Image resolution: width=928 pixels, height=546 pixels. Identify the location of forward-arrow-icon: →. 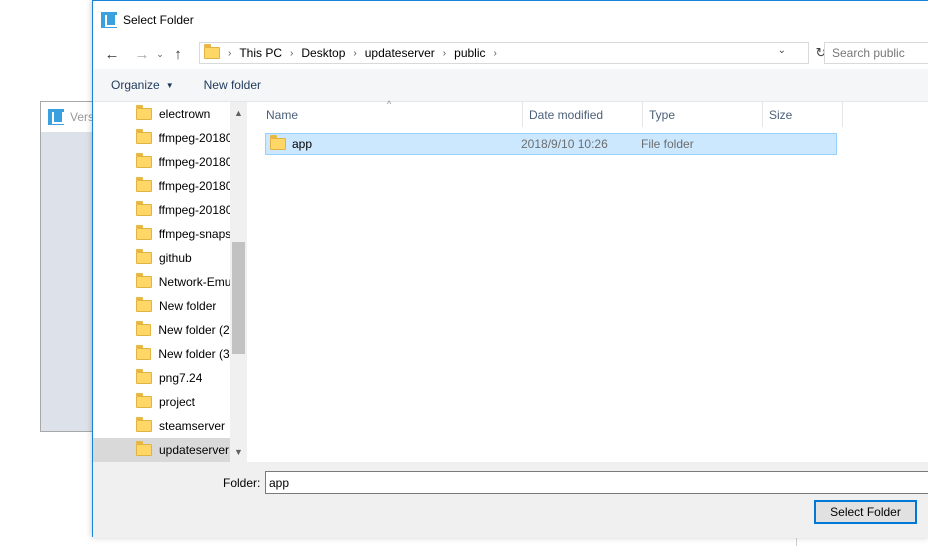
(142, 54).